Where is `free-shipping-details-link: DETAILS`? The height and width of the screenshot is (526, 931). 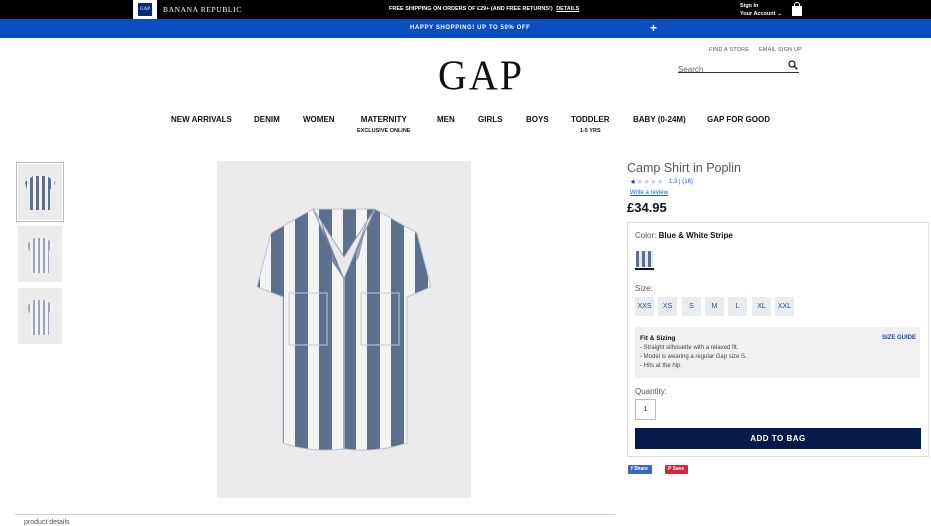
free-shipping-details-link: DETAILS is located at coordinates (567, 9).